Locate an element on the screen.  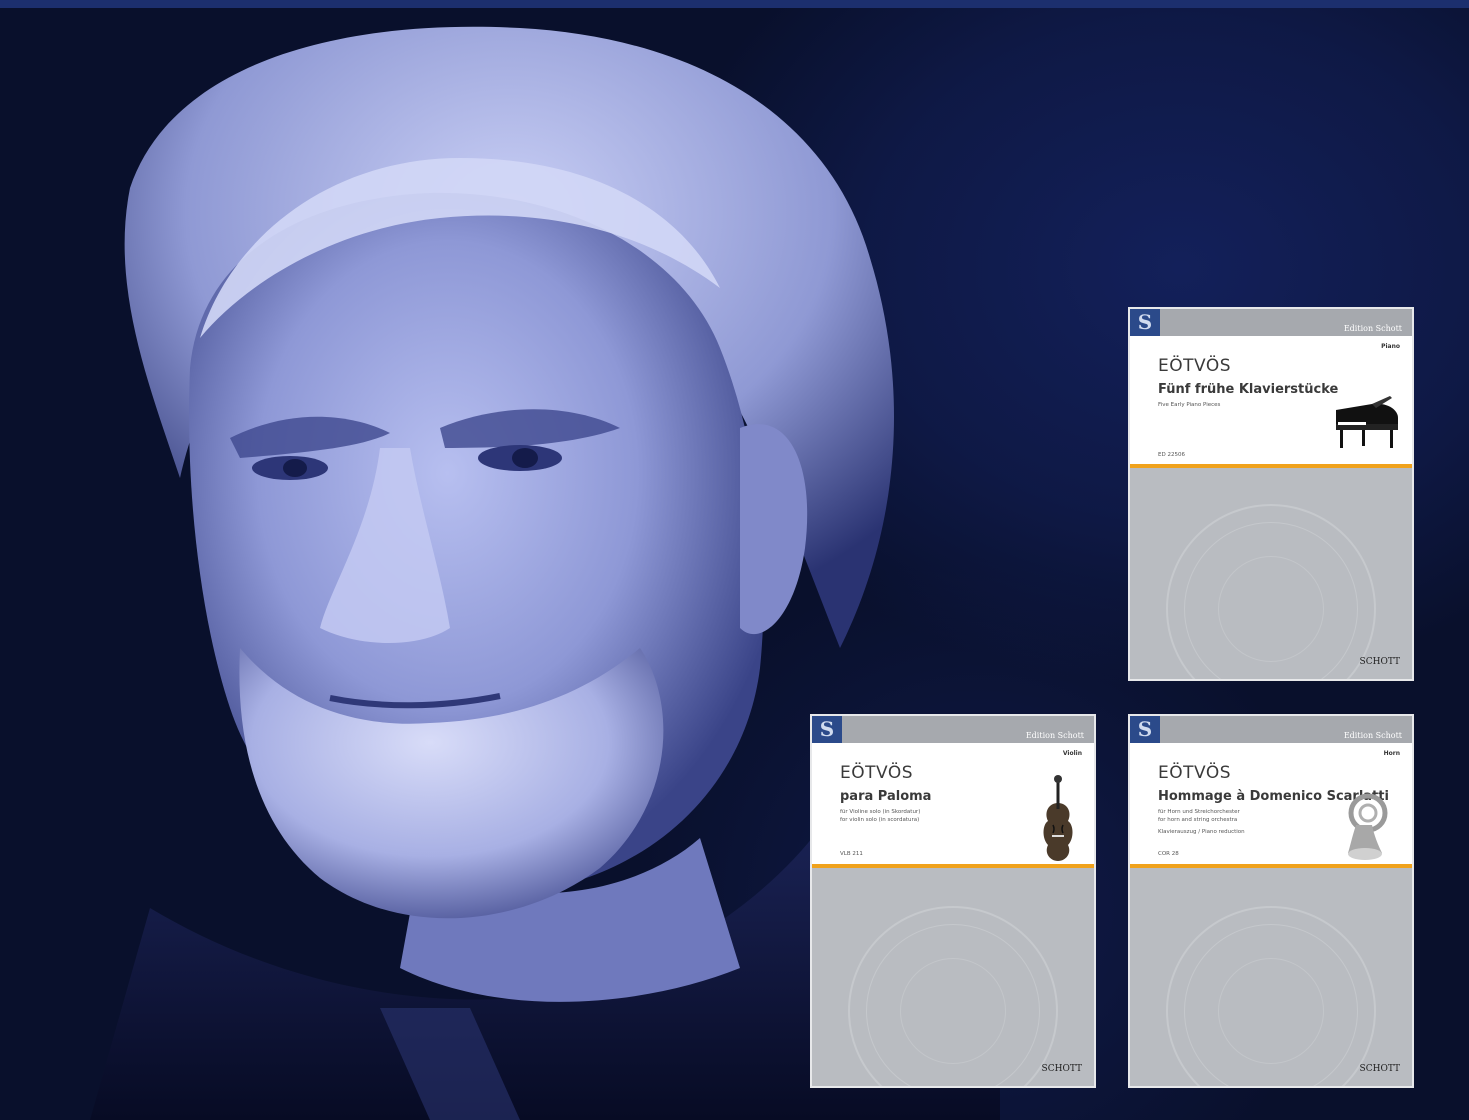
instrument-label: Horn is located at coordinates (1391, 753).